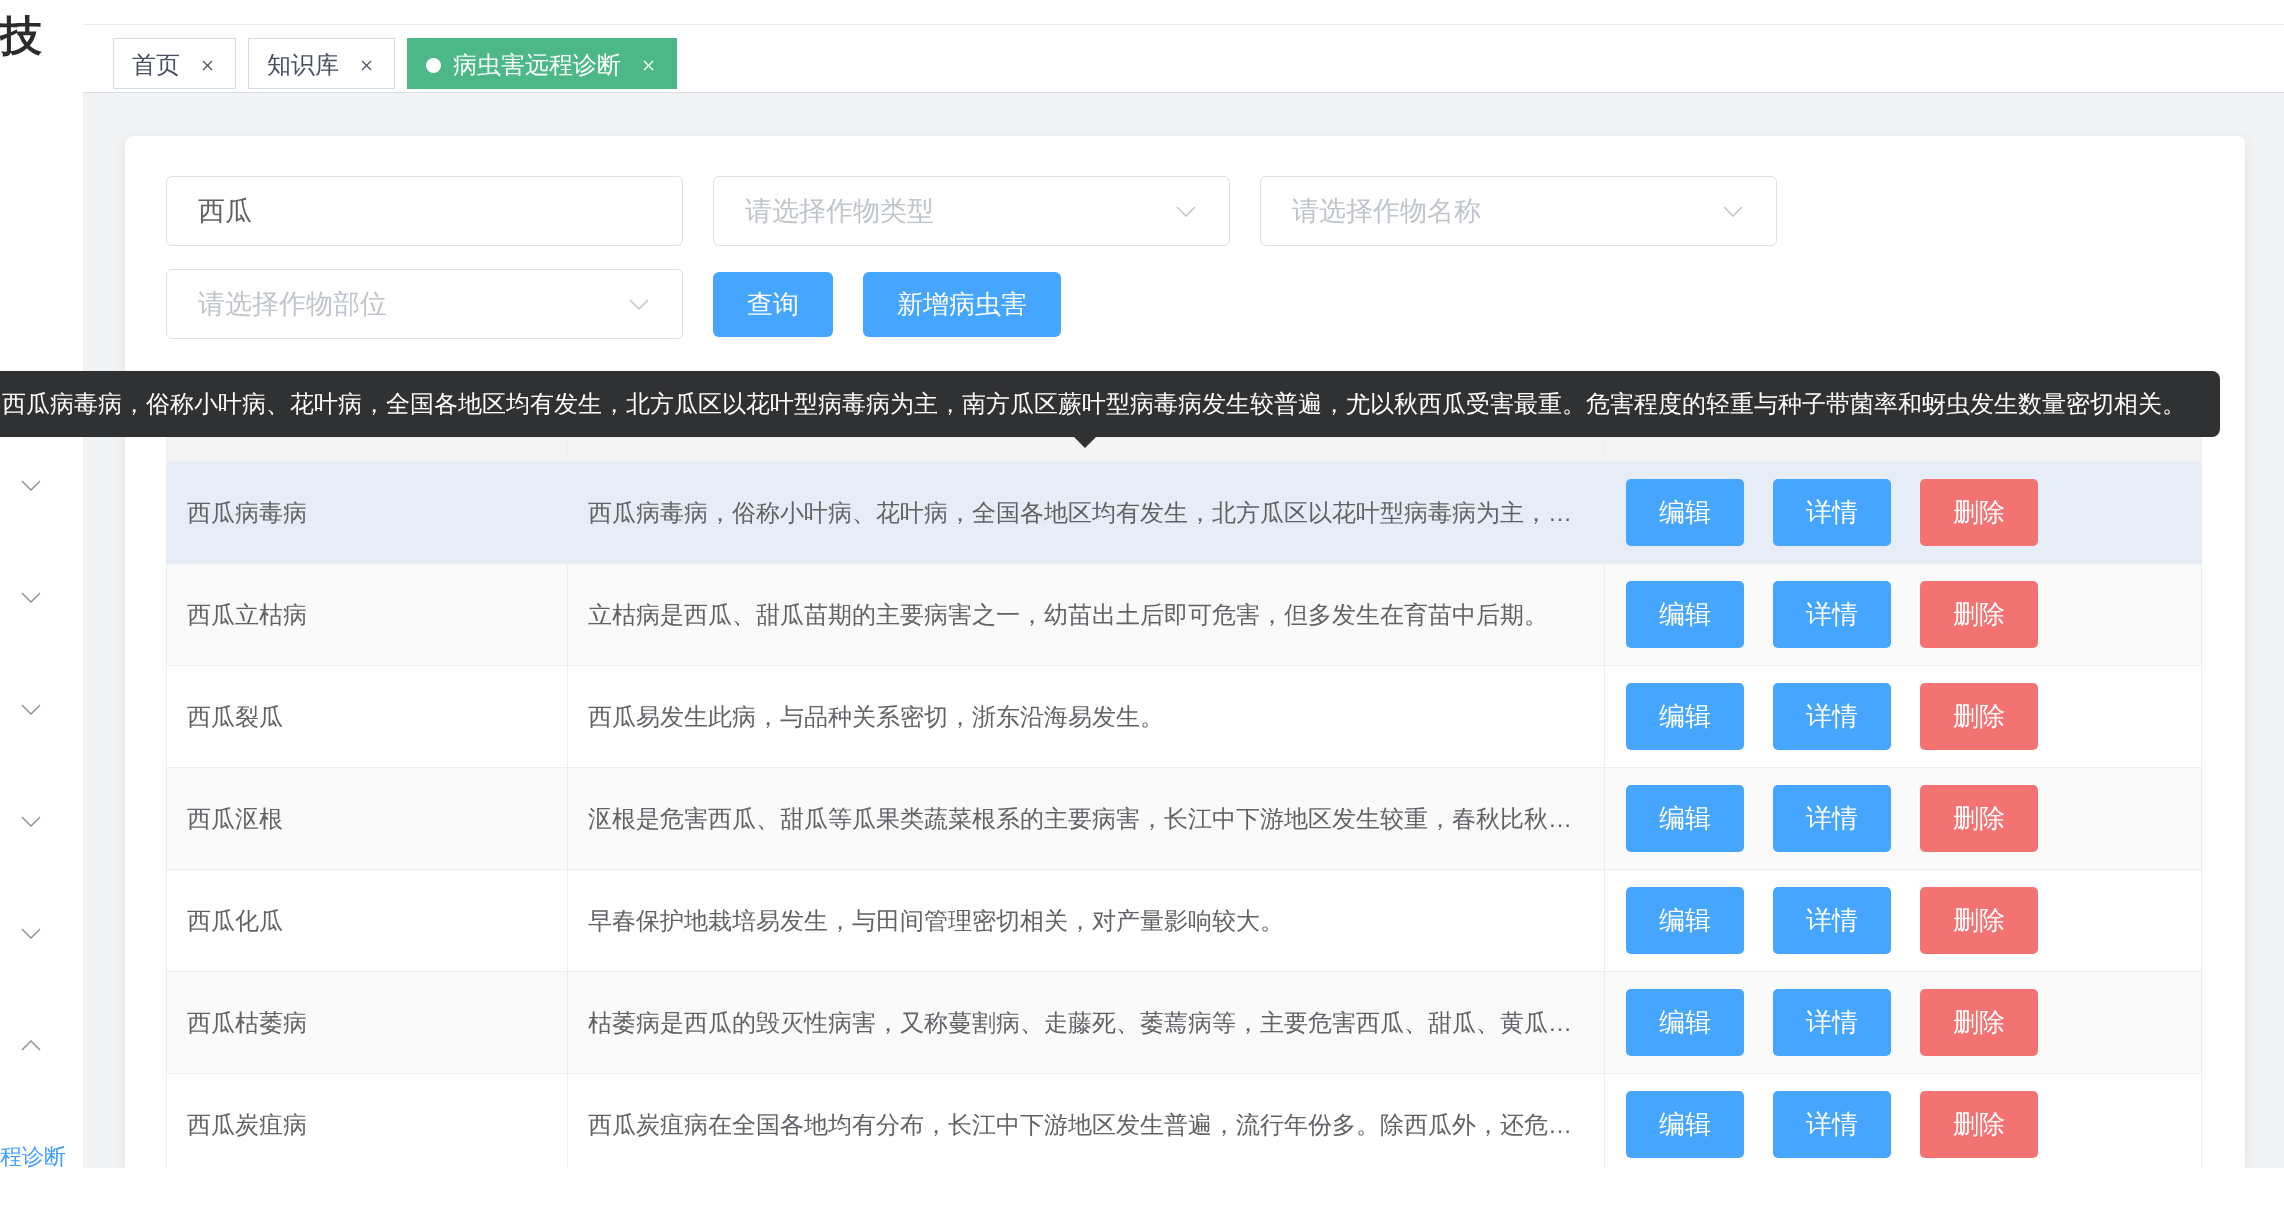  Describe the element at coordinates (367, 818) in the screenshot. I see `table-cell: 西瓜沤根` at that location.